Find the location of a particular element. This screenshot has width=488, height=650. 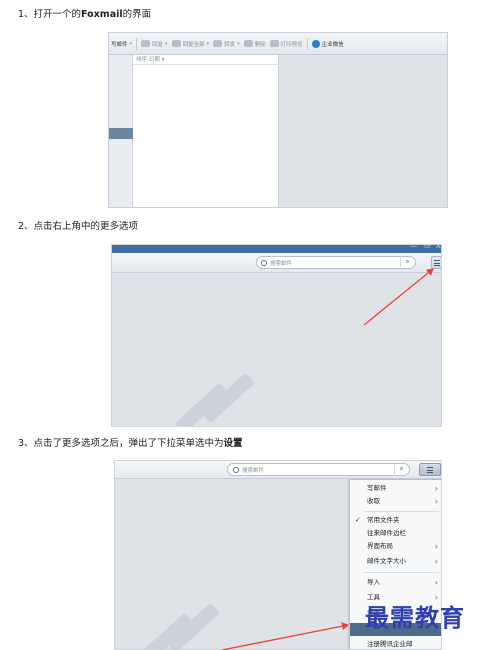

compose-button: 写邮件 ▾ is located at coordinates (121, 44).